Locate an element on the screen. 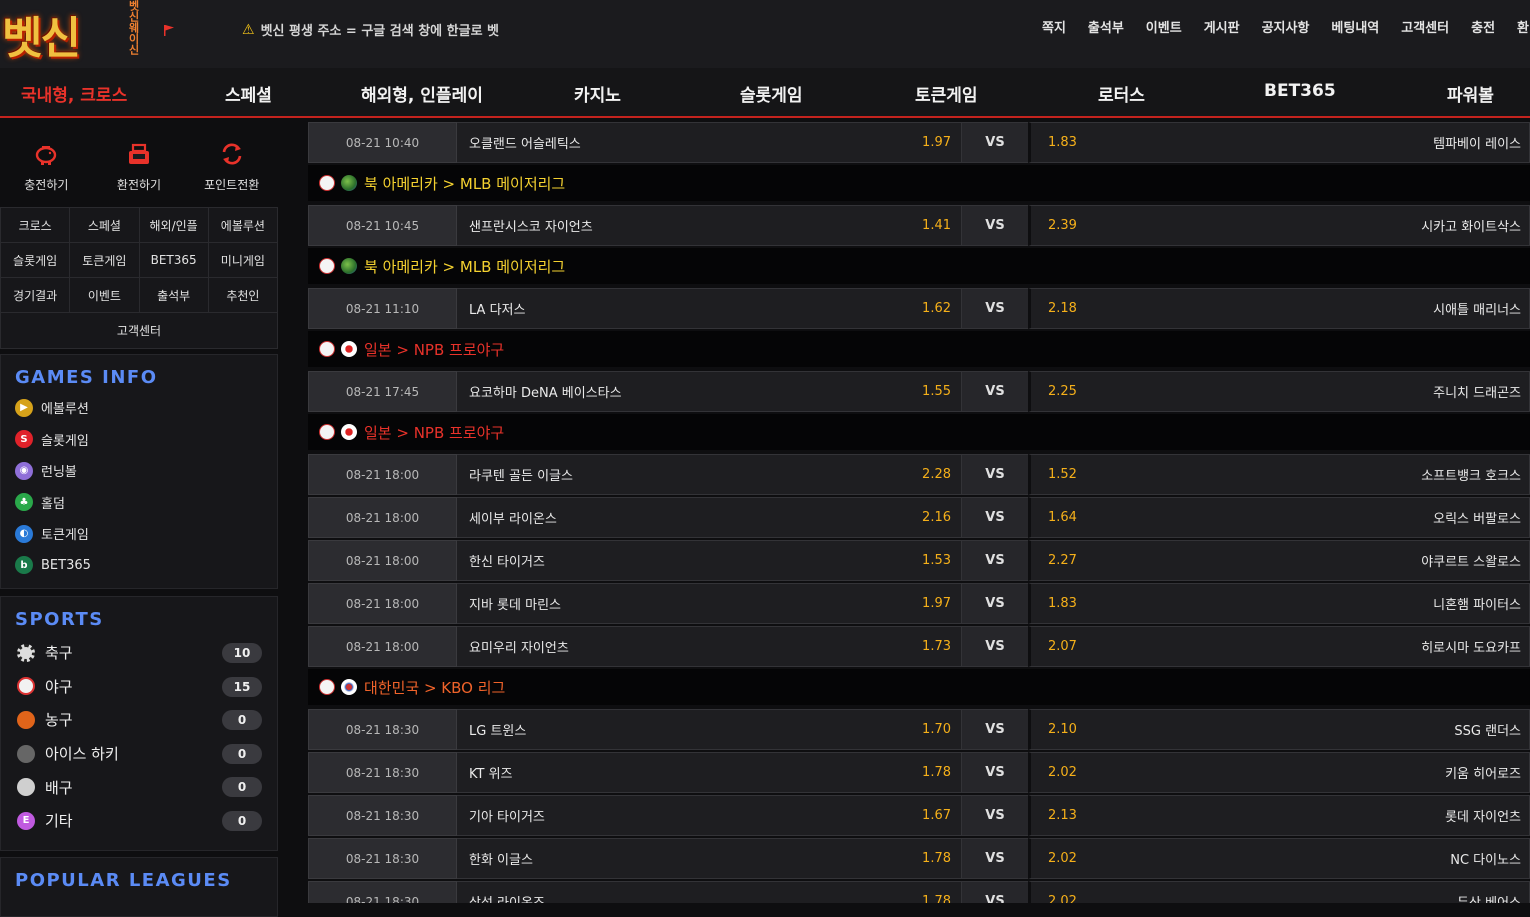 This screenshot has height=917, width=1530. top-nav-link: 쪽지 is located at coordinates (1054, 26).